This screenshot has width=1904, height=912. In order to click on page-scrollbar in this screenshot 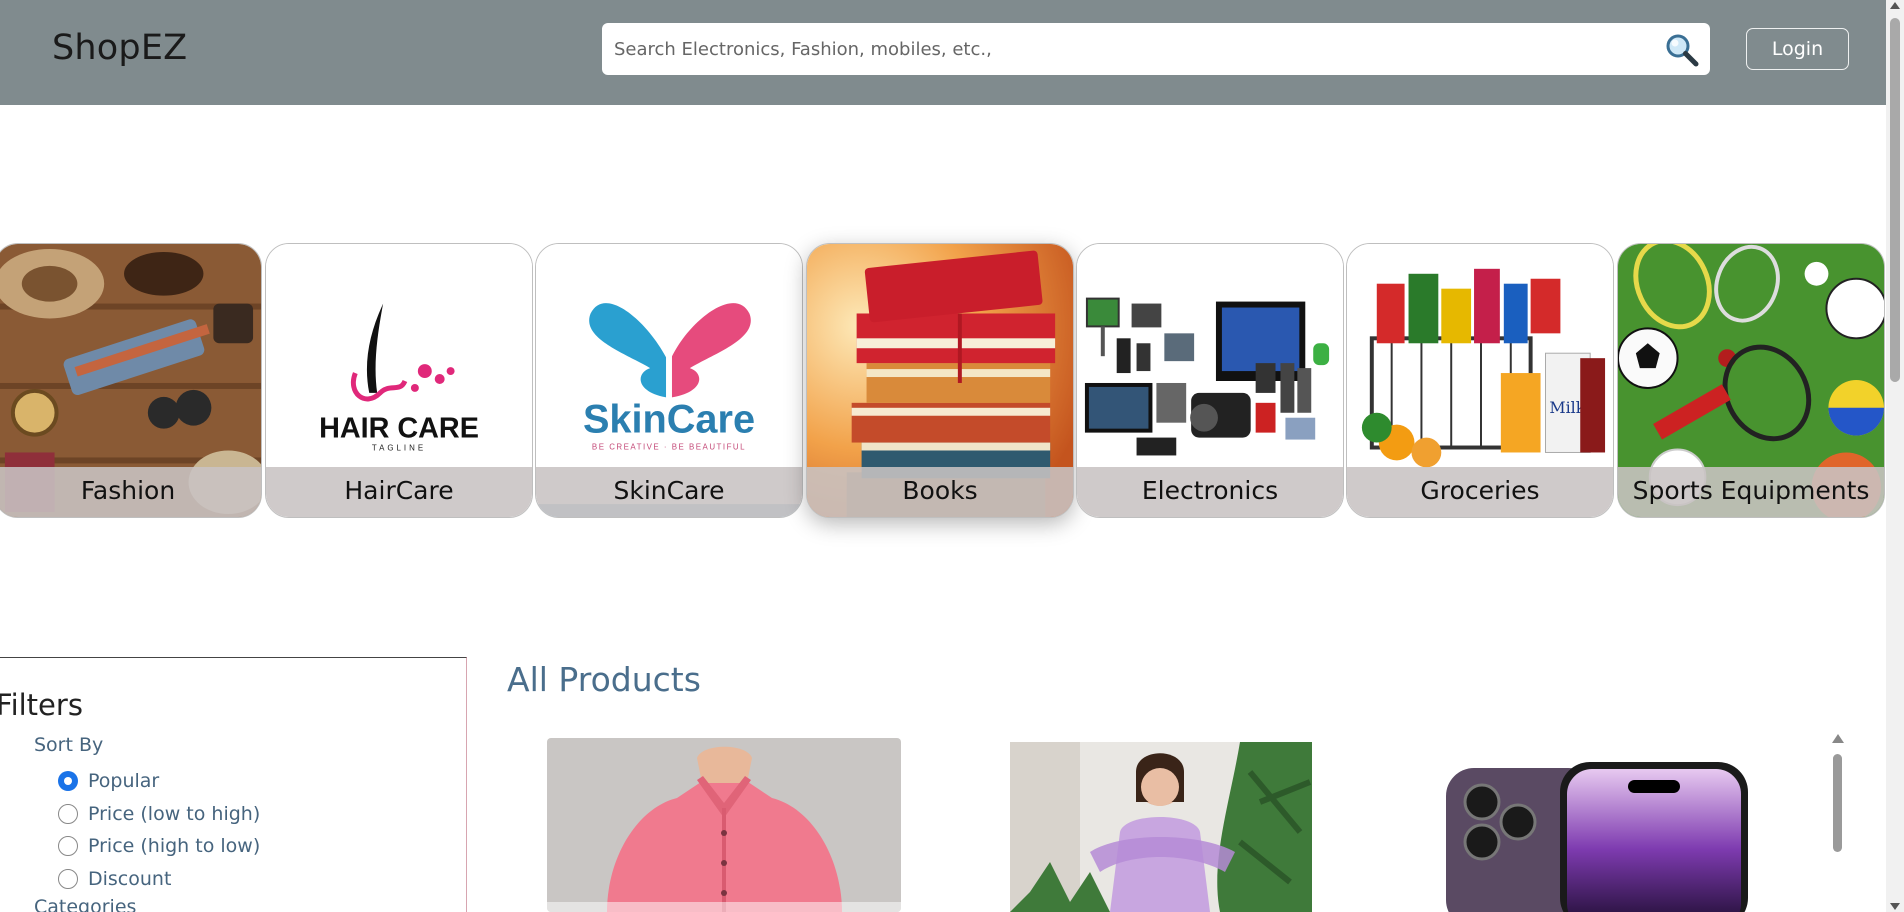, I will do `click(1895, 456)`.